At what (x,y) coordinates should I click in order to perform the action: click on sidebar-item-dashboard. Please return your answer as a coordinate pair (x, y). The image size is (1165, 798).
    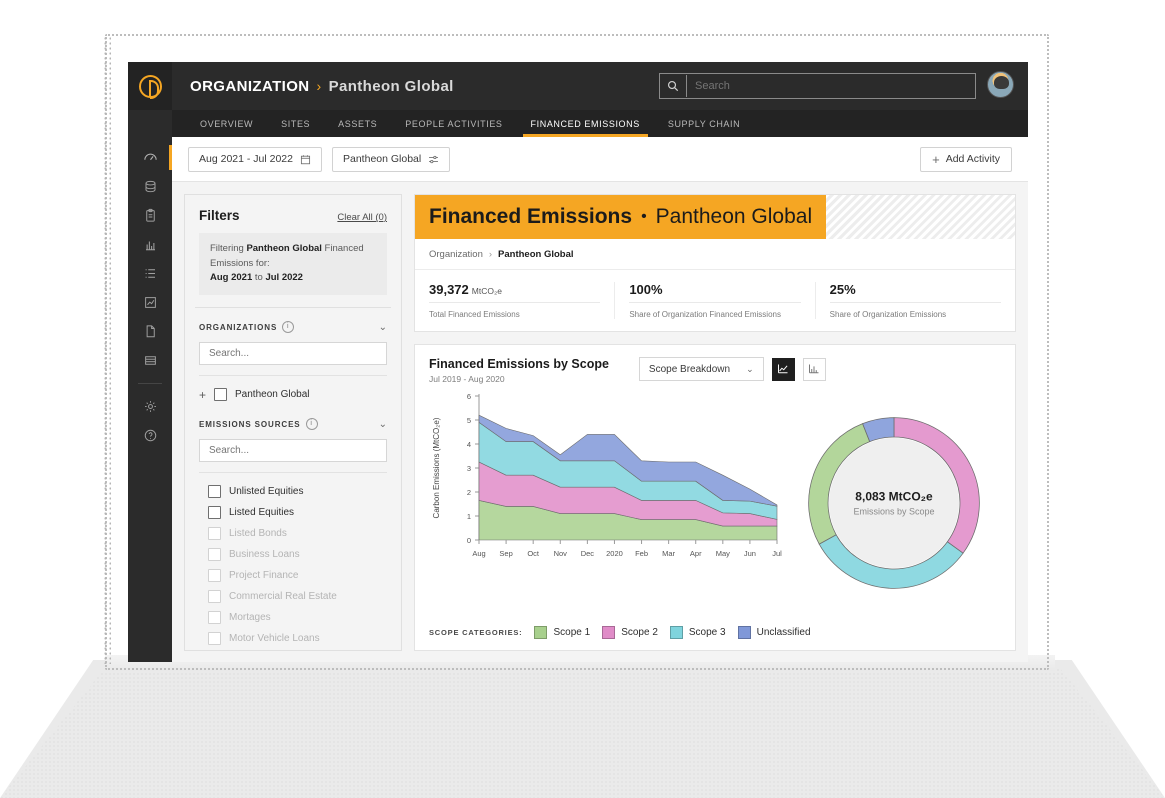
    Looking at the image, I should click on (150, 157).